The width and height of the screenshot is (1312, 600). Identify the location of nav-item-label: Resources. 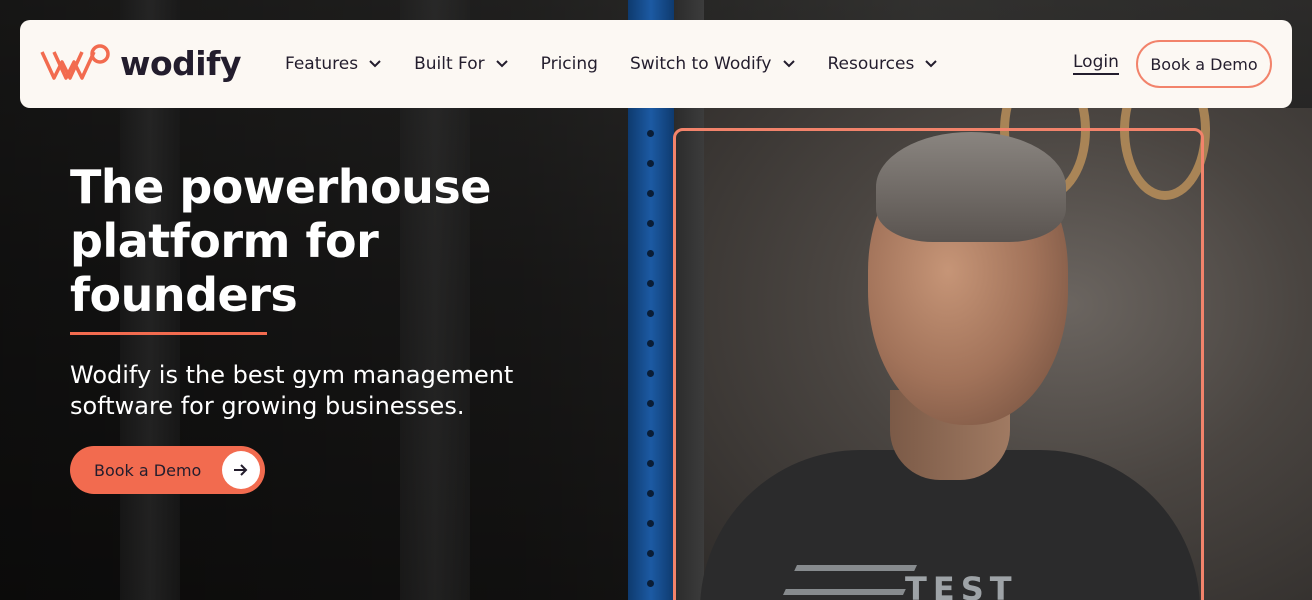
(871, 64).